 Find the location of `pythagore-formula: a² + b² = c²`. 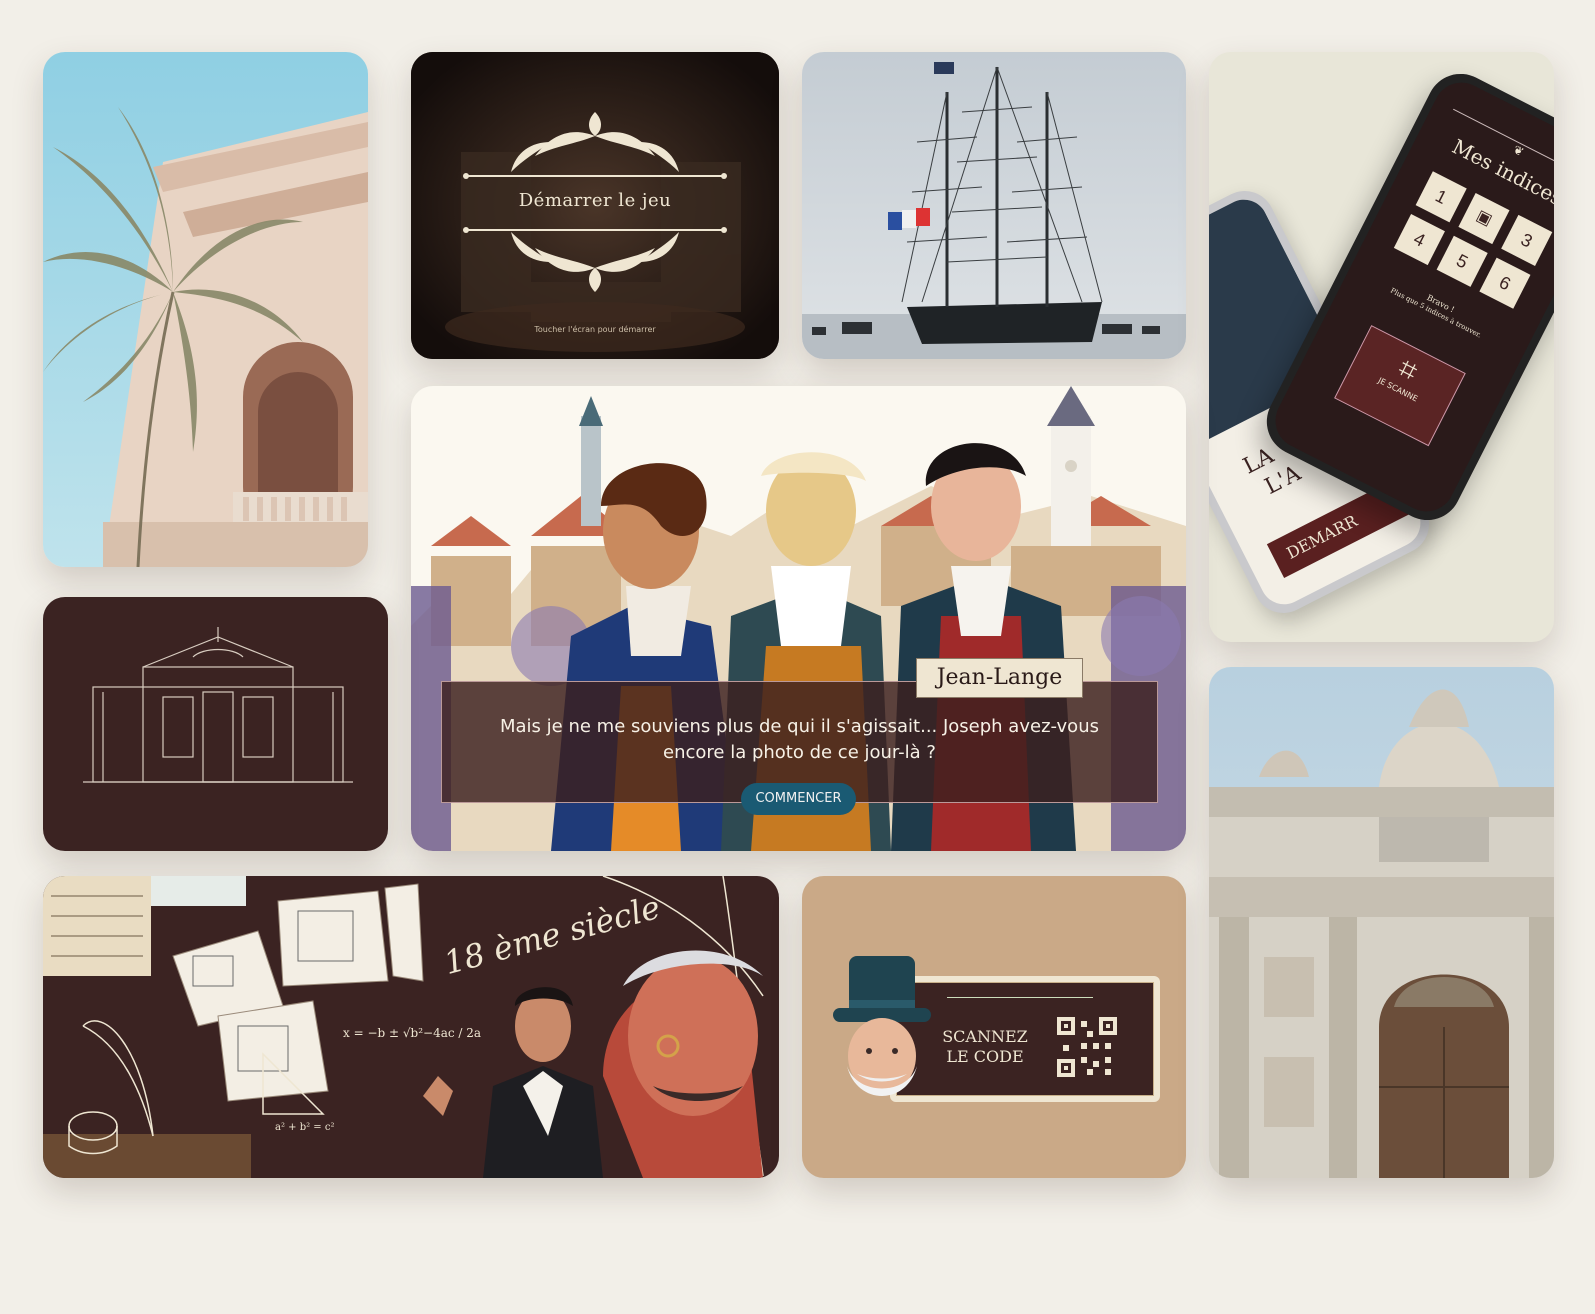

pythagore-formula: a² + b² = c² is located at coordinates (305, 1127).